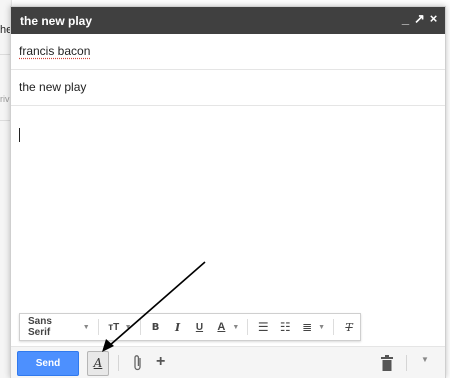 Image resolution: width=450 pixels, height=378 pixels. I want to click on compose-action-bar: Send A + ▼, so click(228, 362).